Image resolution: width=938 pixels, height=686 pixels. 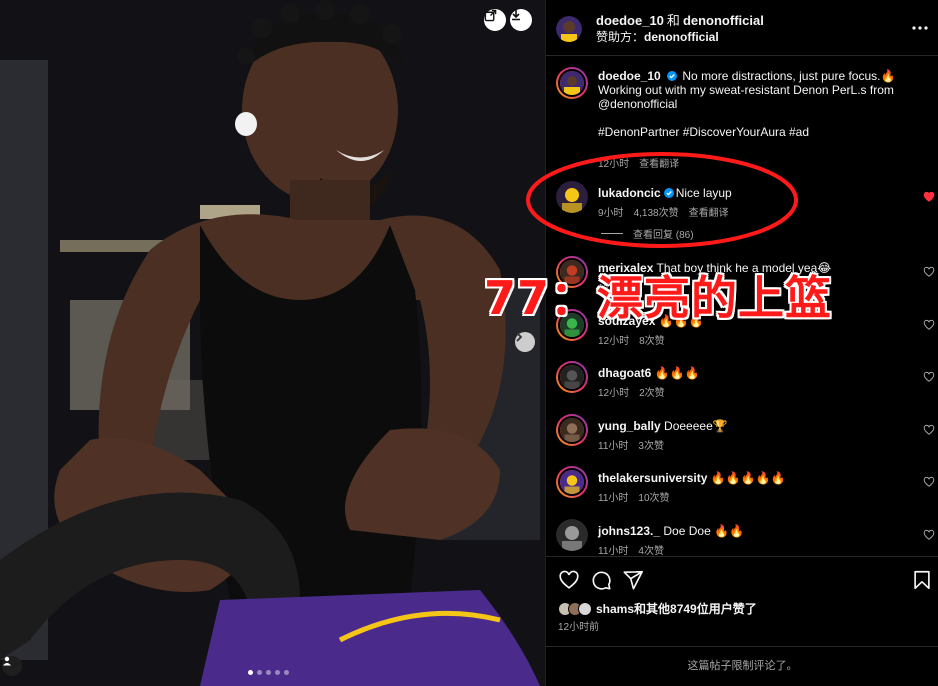 What do you see at coordinates (630, 20) in the screenshot?
I see `author-link: doedoe_10` at bounding box center [630, 20].